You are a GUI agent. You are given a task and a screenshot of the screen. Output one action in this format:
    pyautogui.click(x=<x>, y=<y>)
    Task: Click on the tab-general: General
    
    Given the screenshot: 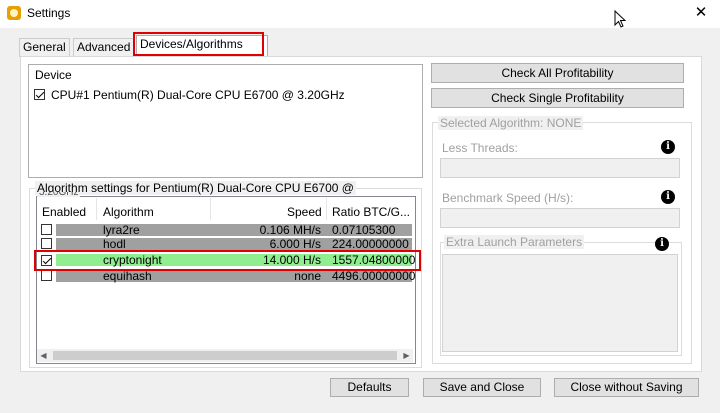 What is the action you would take?
    pyautogui.click(x=44, y=47)
    